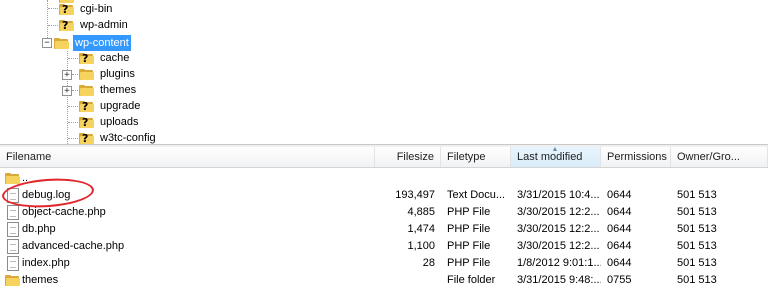 This screenshot has height=289, width=768. What do you see at coordinates (40, 280) in the screenshot?
I see `file-name: themes` at bounding box center [40, 280].